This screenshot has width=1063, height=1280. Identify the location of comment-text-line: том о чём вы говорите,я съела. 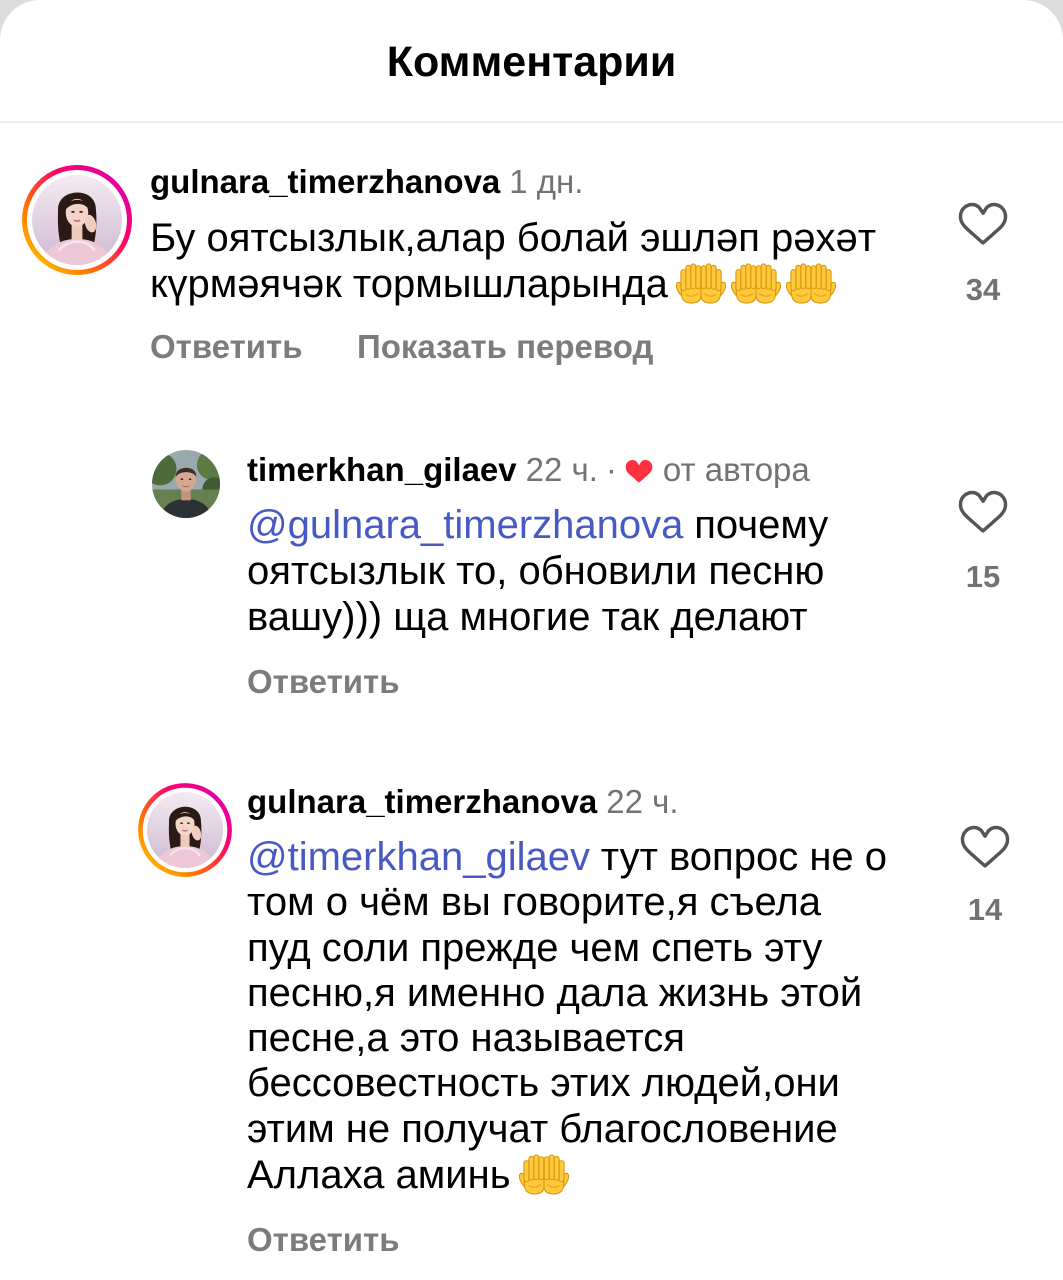
(534, 902).